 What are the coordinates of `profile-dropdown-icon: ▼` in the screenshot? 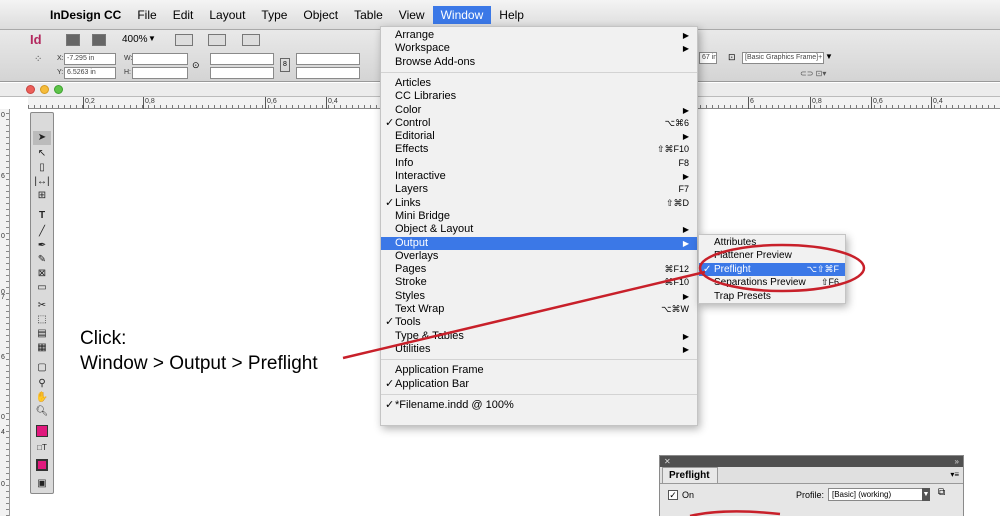 It's located at (926, 494).